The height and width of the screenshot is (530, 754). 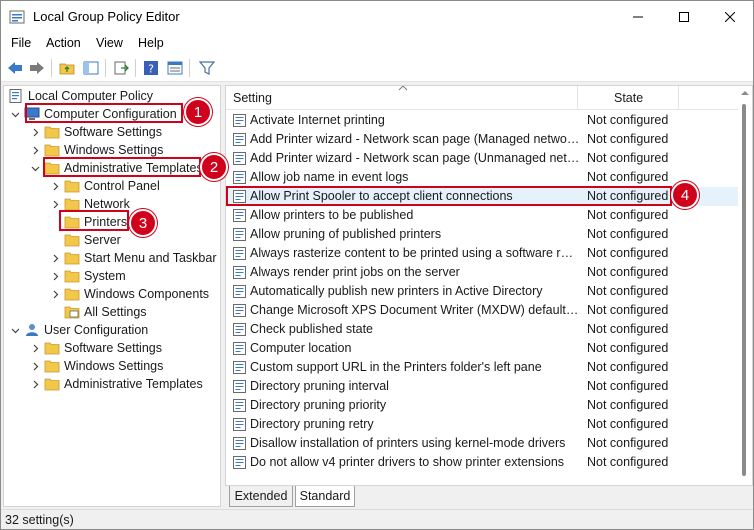 I want to click on user-icon, so click(x=32, y=330).